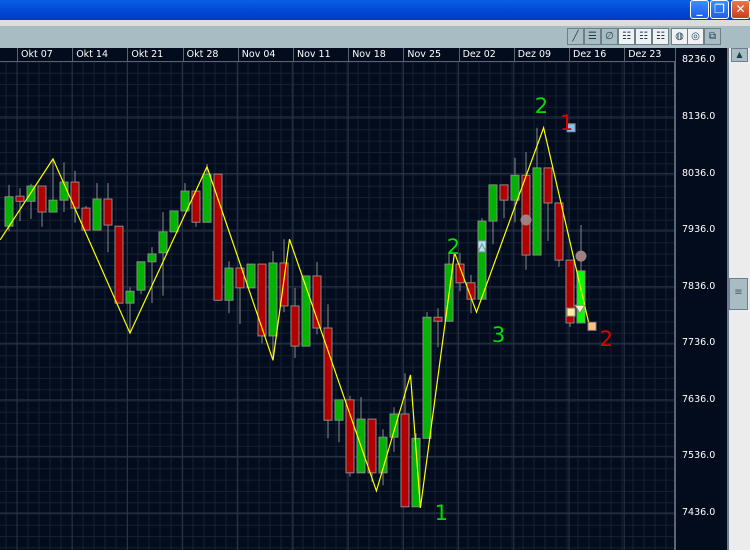 Image resolution: width=750 pixels, height=550 pixels. What do you see at coordinates (740, 9) in the screenshot?
I see `close-button: ✕` at bounding box center [740, 9].